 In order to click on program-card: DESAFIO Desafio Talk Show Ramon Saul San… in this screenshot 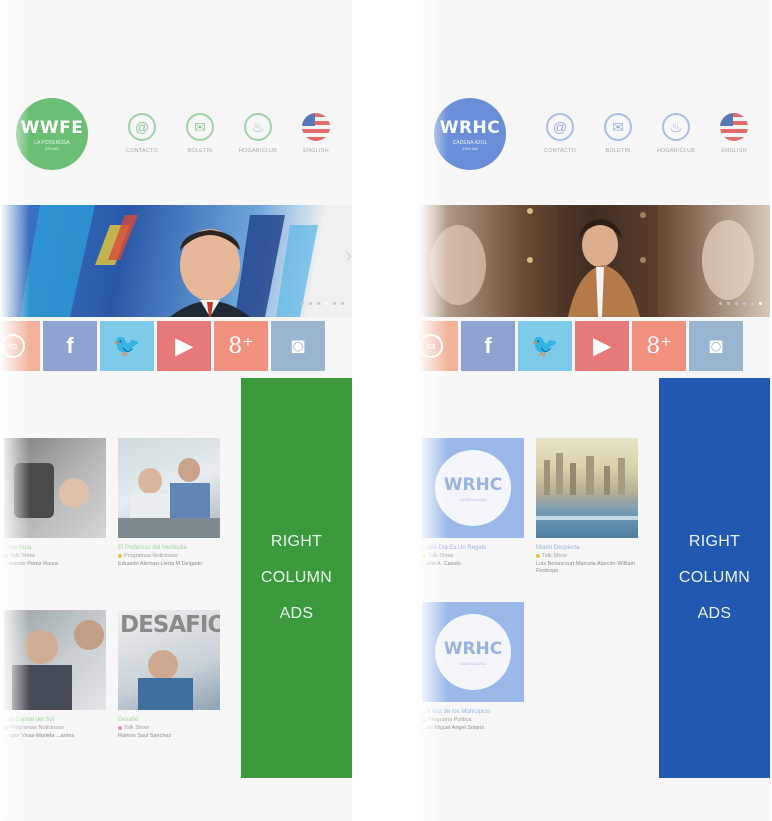, I will do `click(169, 675)`.